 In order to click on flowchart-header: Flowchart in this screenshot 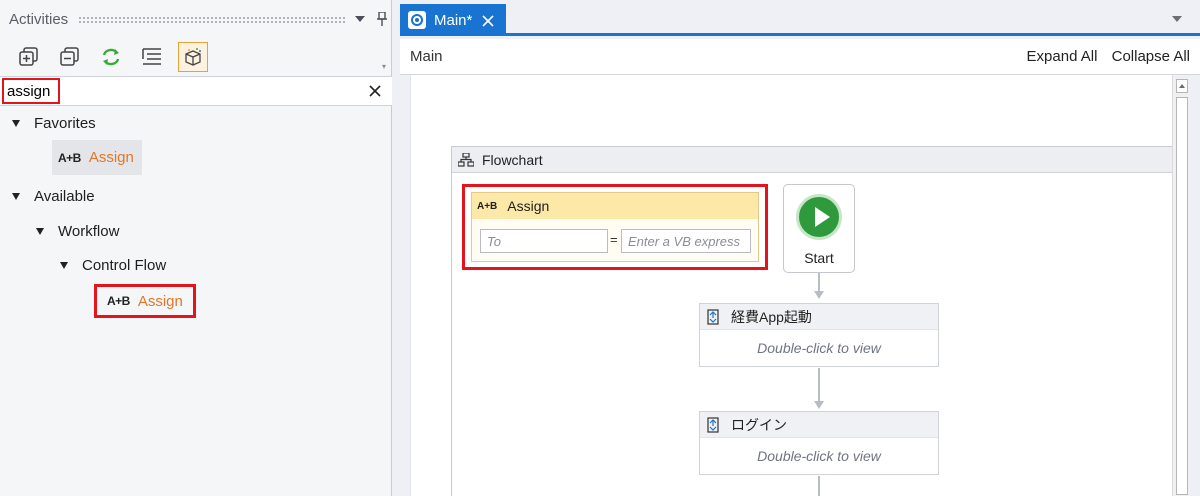, I will do `click(813, 160)`.